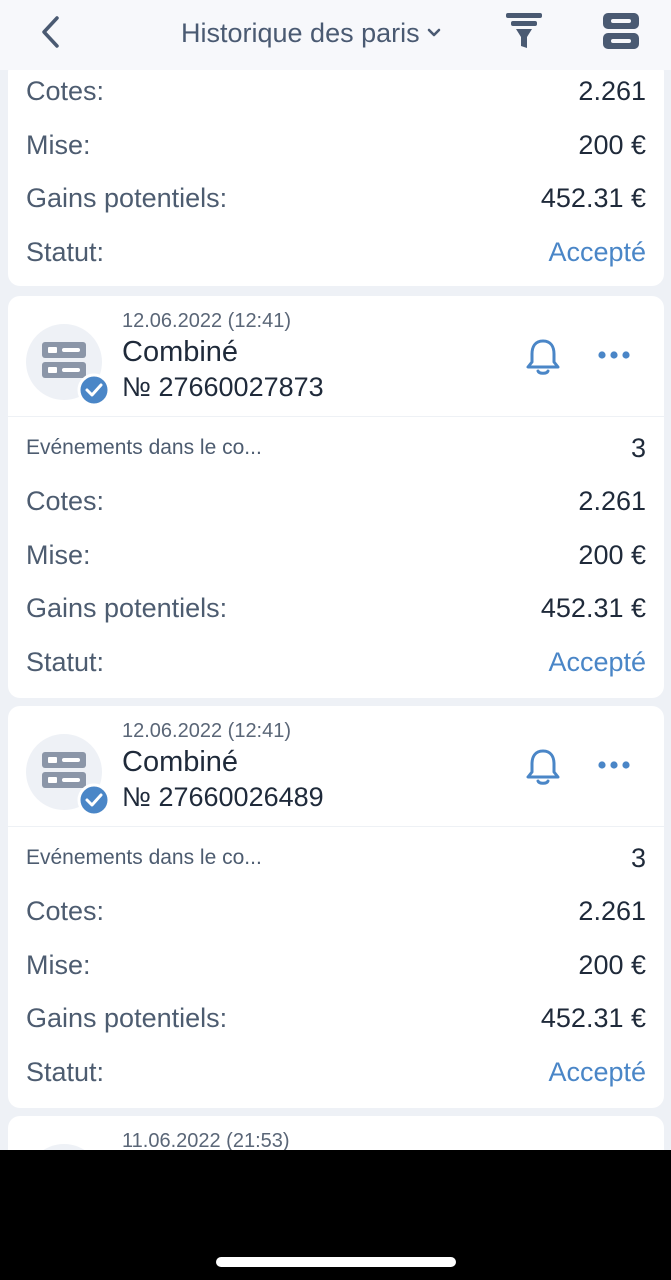  I want to click on chevron-down-icon, so click(434, 33).